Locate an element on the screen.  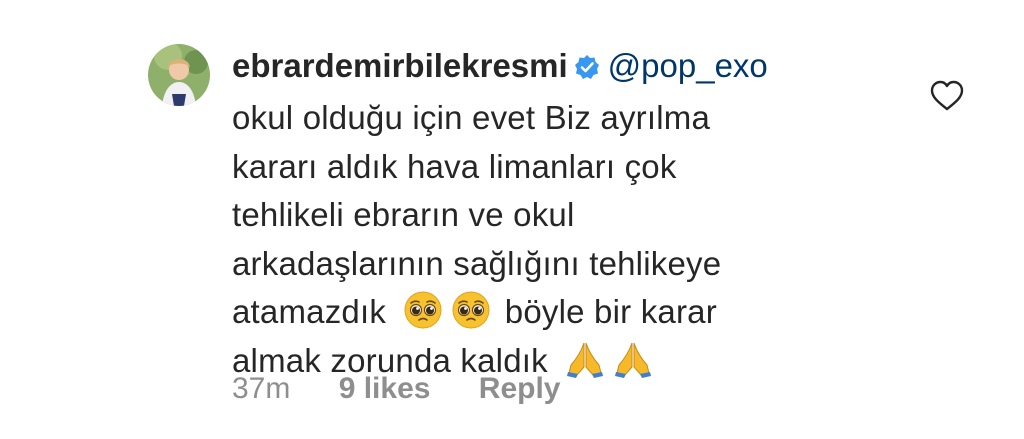
verified-badge-icon is located at coordinates (586, 67).